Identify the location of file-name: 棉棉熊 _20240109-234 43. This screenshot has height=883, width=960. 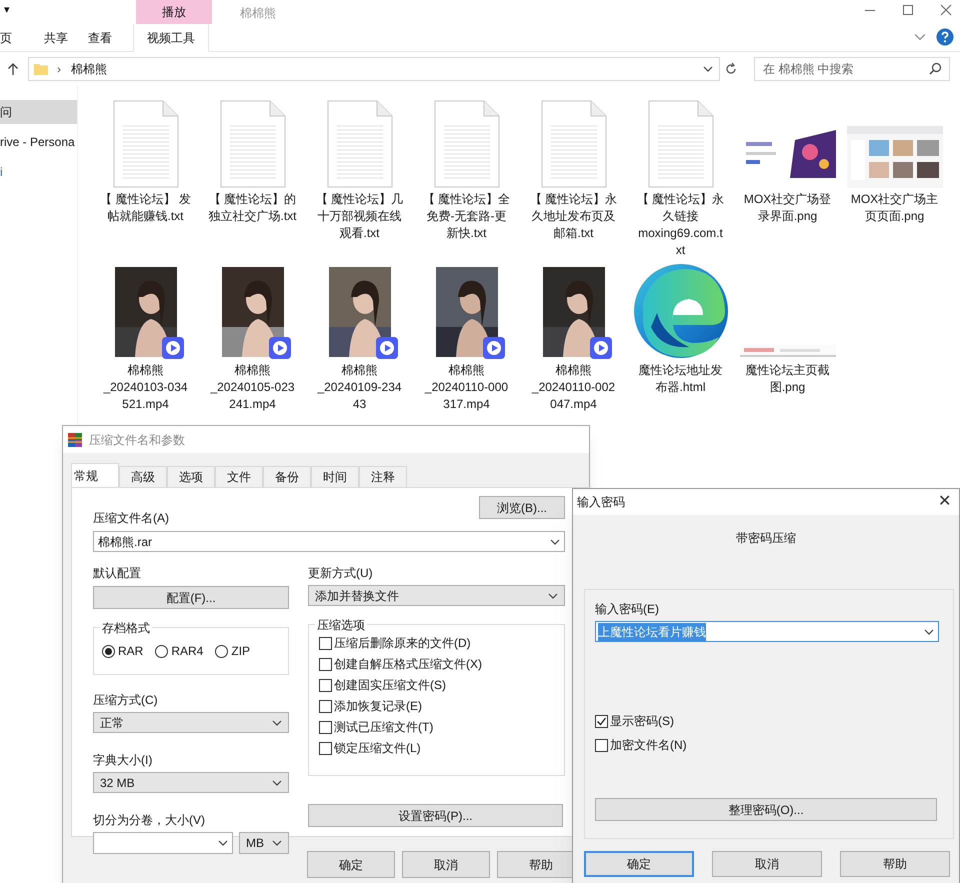
(359, 387).